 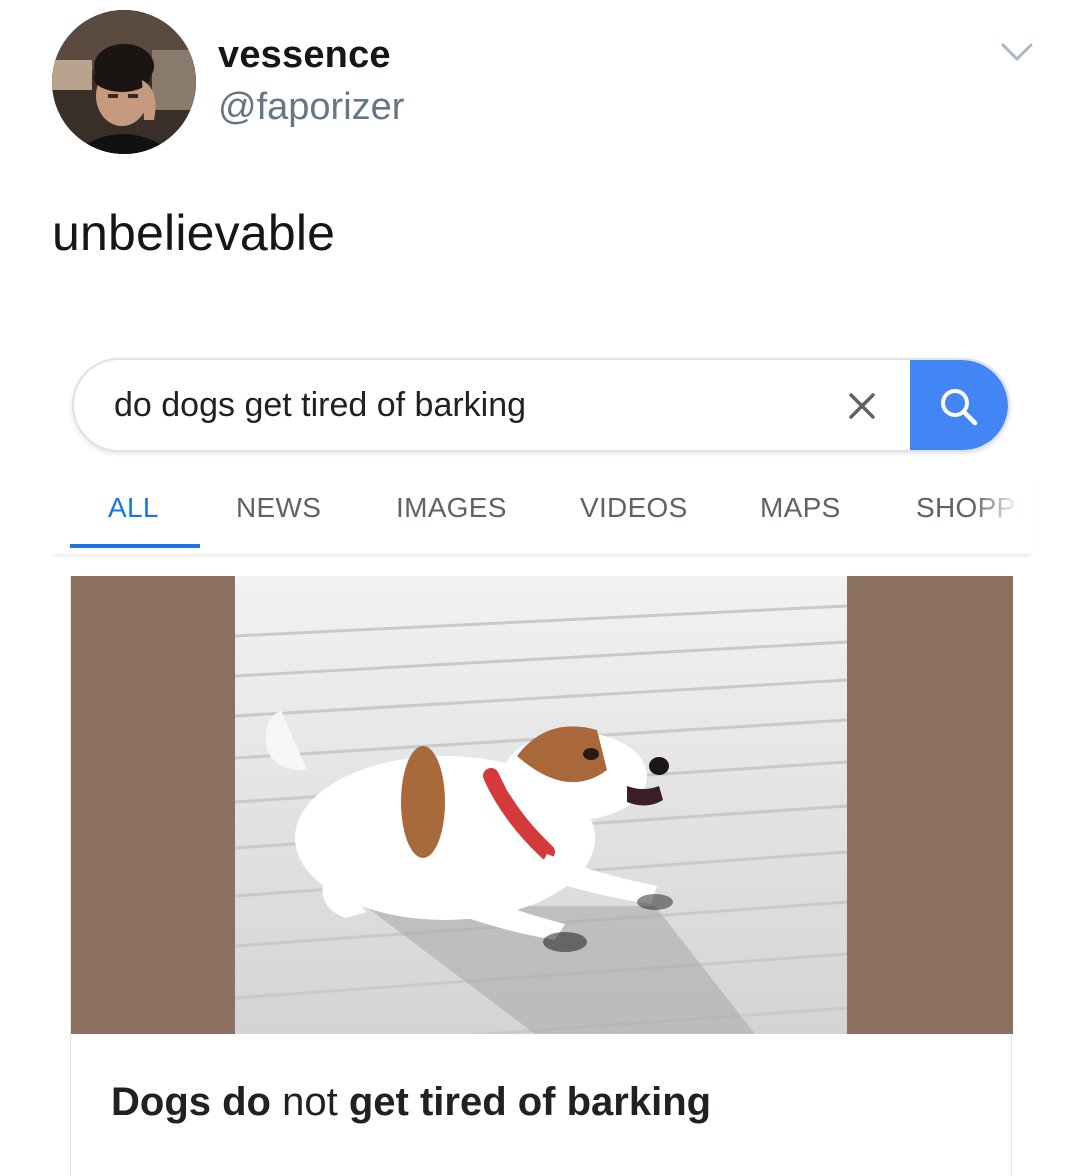 What do you see at coordinates (451, 508) in the screenshot?
I see `tab-images: IMAGES` at bounding box center [451, 508].